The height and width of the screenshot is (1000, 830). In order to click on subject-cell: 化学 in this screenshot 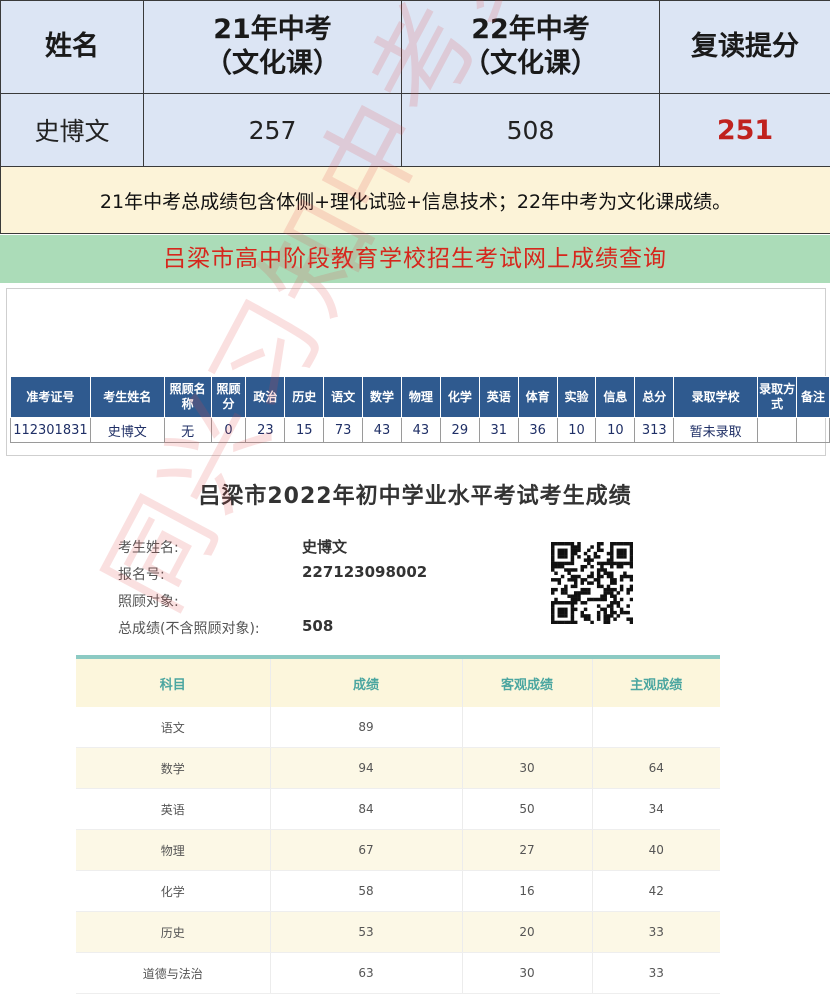, I will do `click(173, 891)`.